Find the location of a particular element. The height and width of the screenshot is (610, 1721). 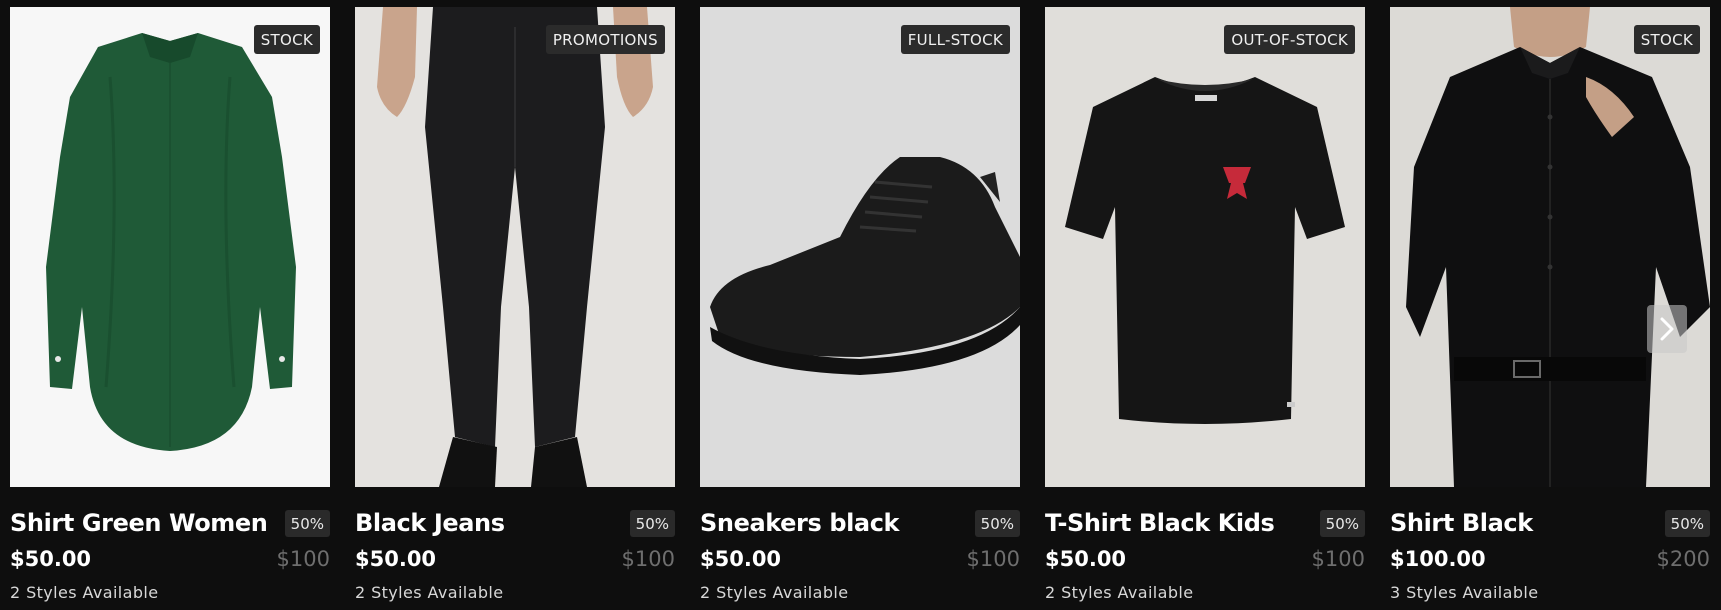

product-name: Shirt Black is located at coordinates (1461, 523).